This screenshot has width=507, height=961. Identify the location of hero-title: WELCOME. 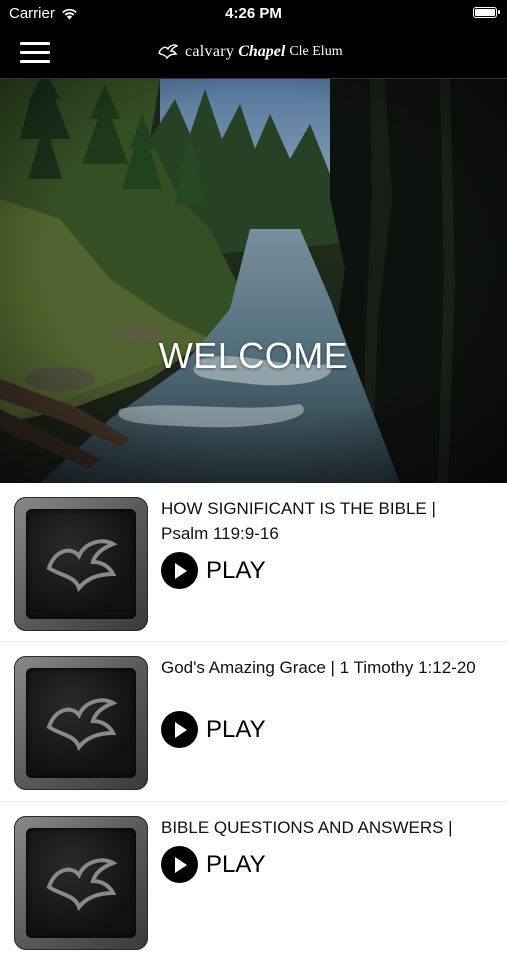
(253, 355).